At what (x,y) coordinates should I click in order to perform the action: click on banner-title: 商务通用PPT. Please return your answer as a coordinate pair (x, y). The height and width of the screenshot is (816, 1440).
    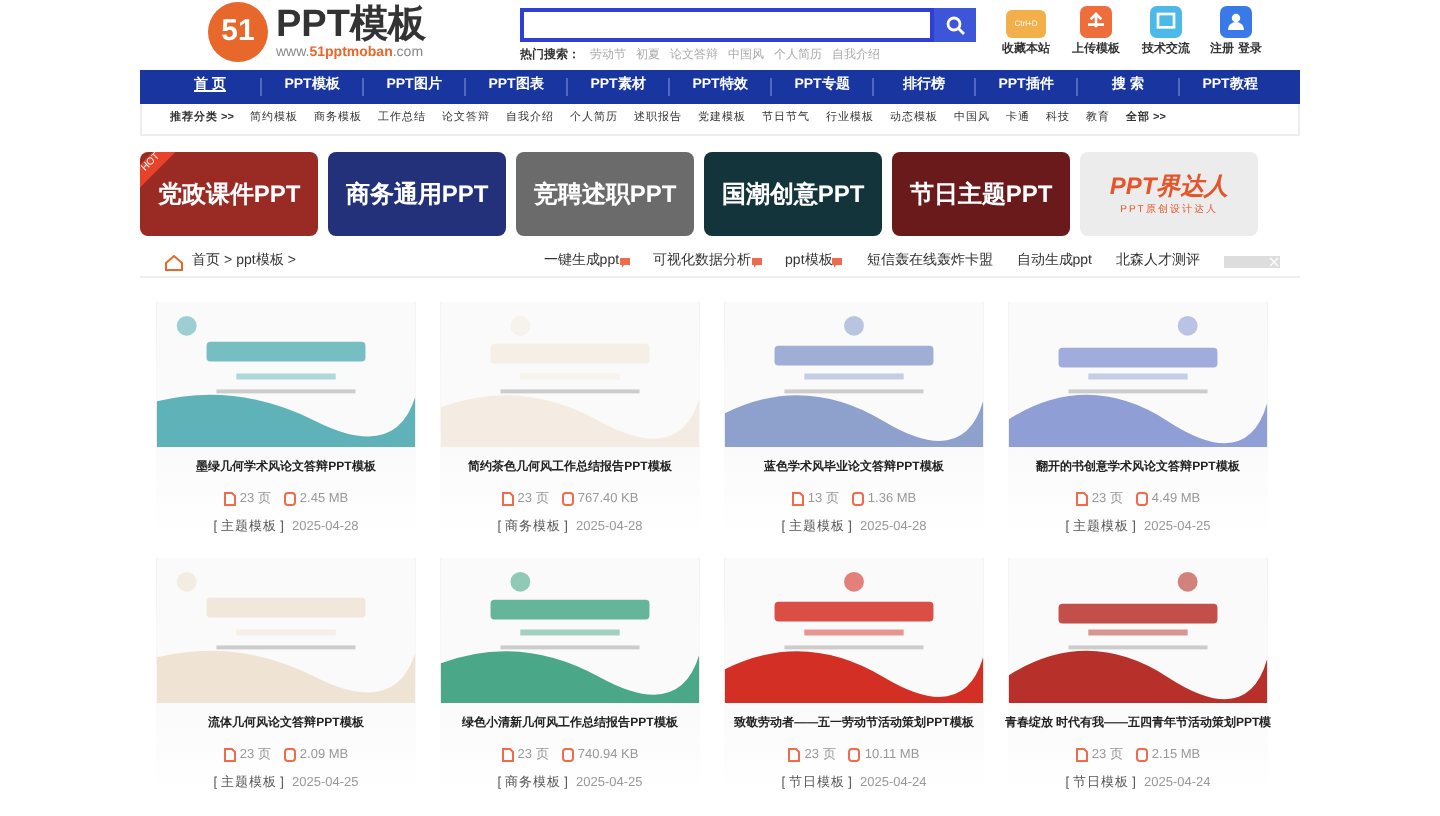
    Looking at the image, I should click on (417, 195).